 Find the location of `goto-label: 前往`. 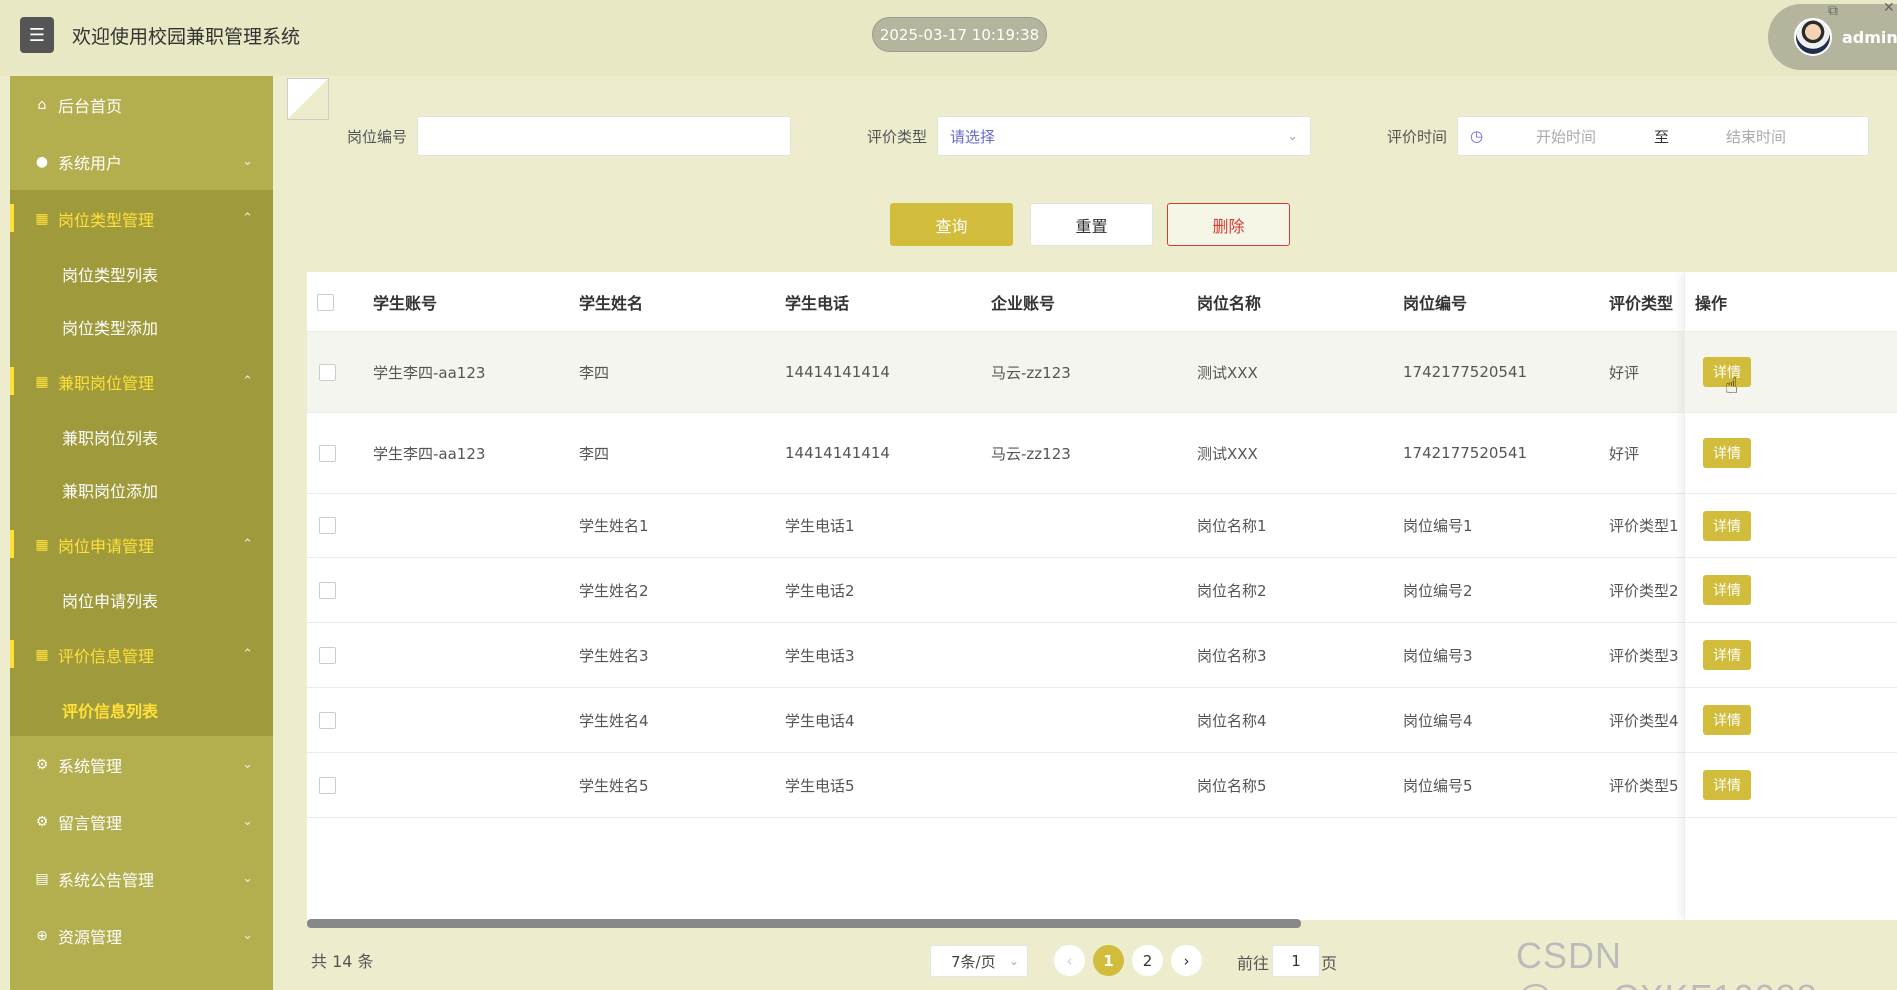

goto-label: 前往 is located at coordinates (1253, 963).